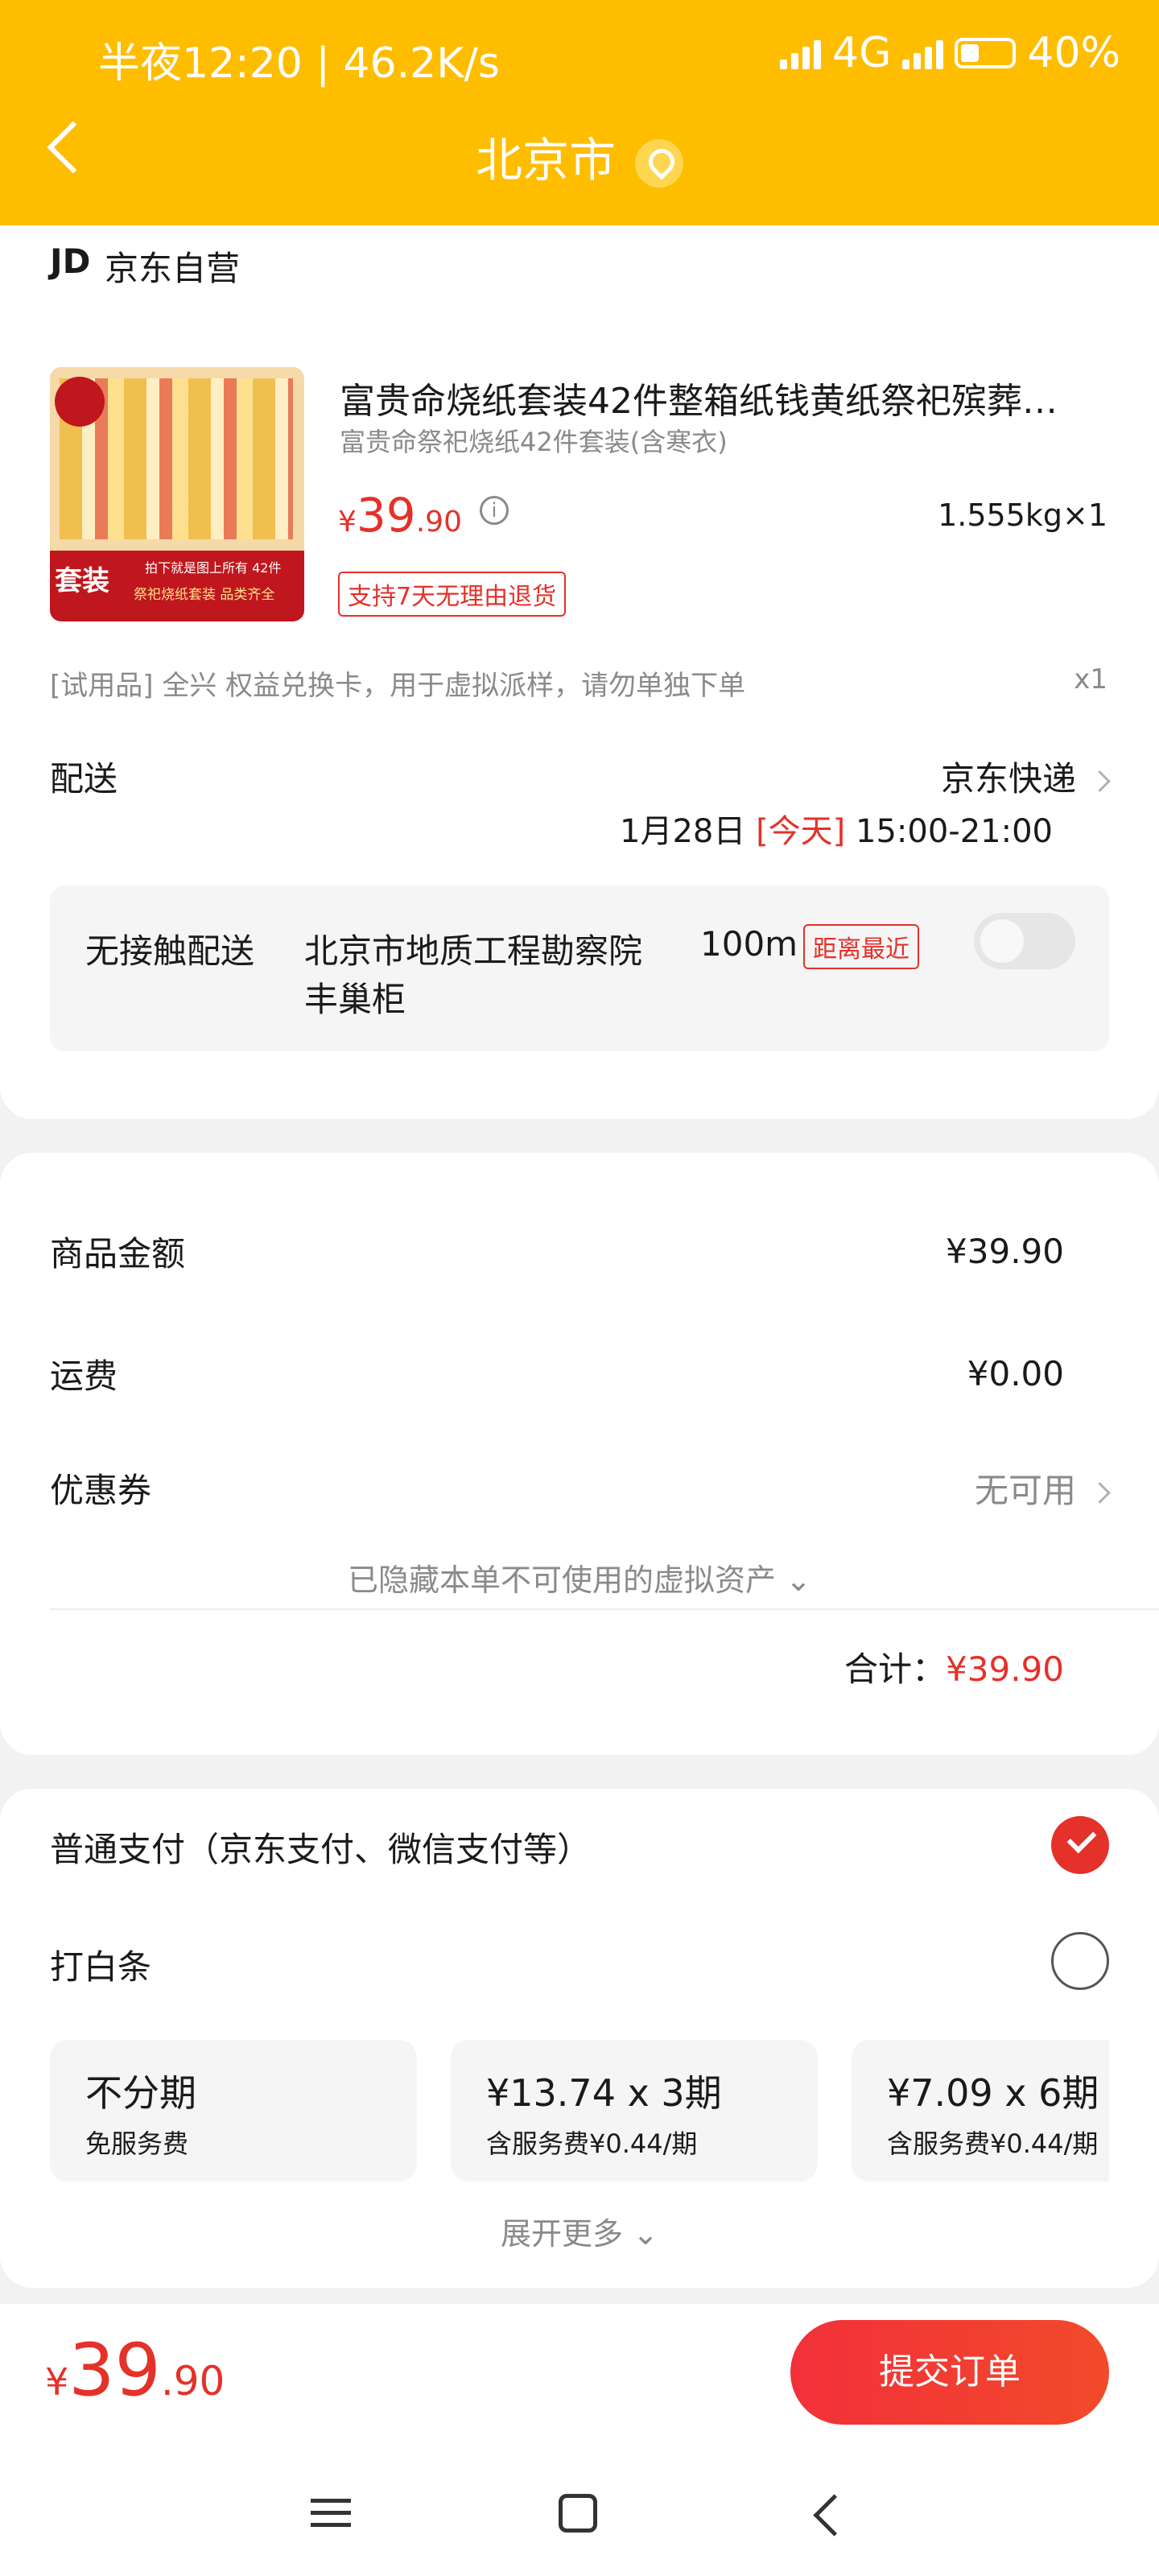 This screenshot has width=1159, height=2576. What do you see at coordinates (1015, 1373) in the screenshot?
I see `shipping-value: ¥0.00` at bounding box center [1015, 1373].